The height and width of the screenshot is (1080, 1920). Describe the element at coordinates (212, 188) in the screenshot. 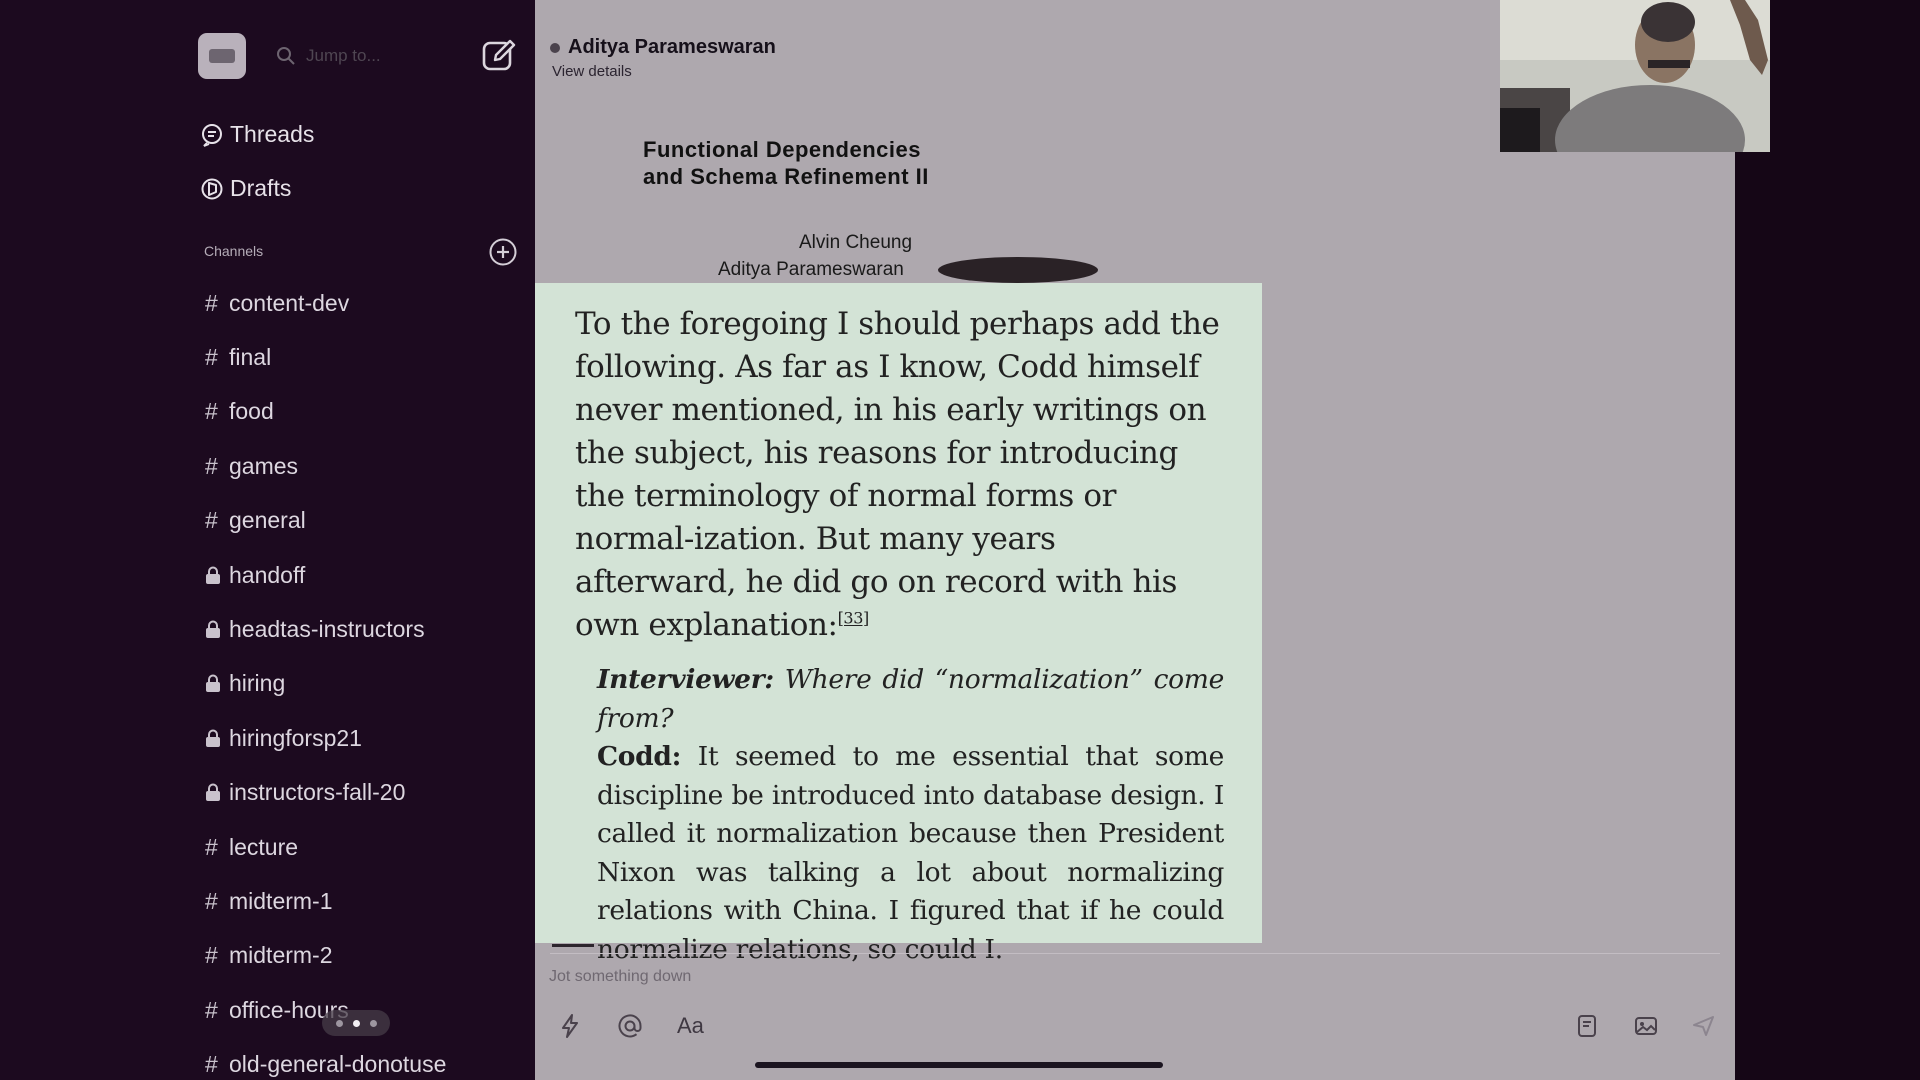

I see `drafts-icon` at that location.